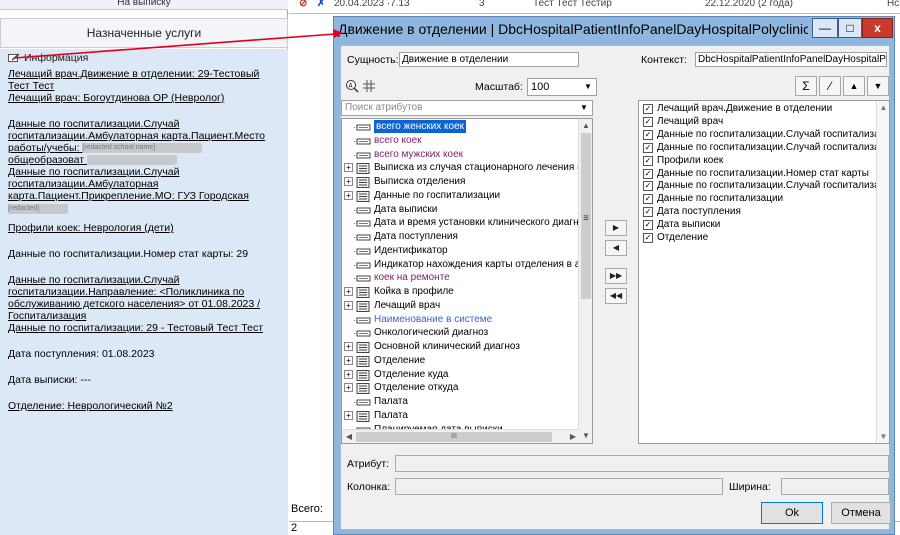 The width and height of the screenshot is (900, 535). I want to click on tree-row: + Койка в профиле, so click(460, 292).